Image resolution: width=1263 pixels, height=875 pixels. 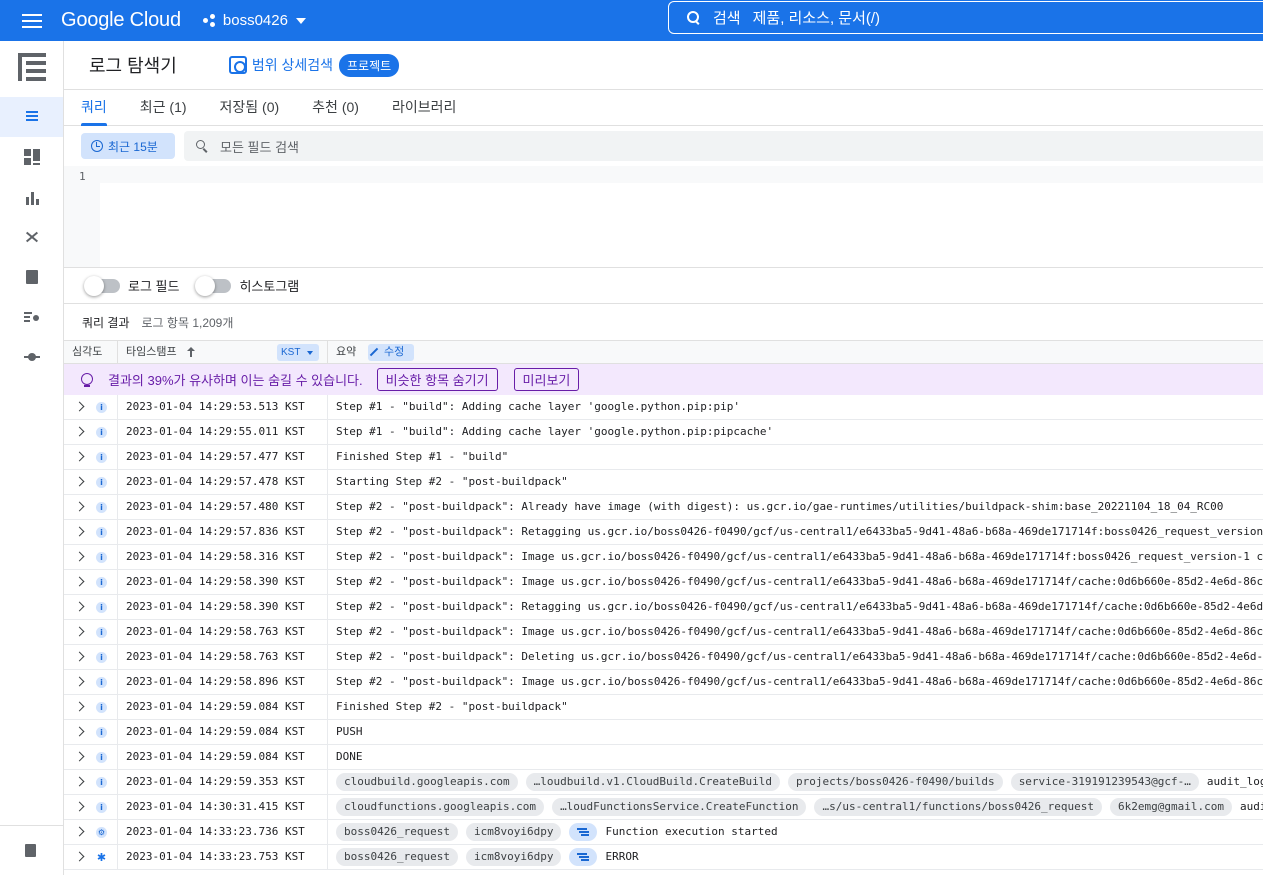 What do you see at coordinates (452, 481) in the screenshot?
I see `log-summary: Starting Step #2 - "post-buildpack"` at bounding box center [452, 481].